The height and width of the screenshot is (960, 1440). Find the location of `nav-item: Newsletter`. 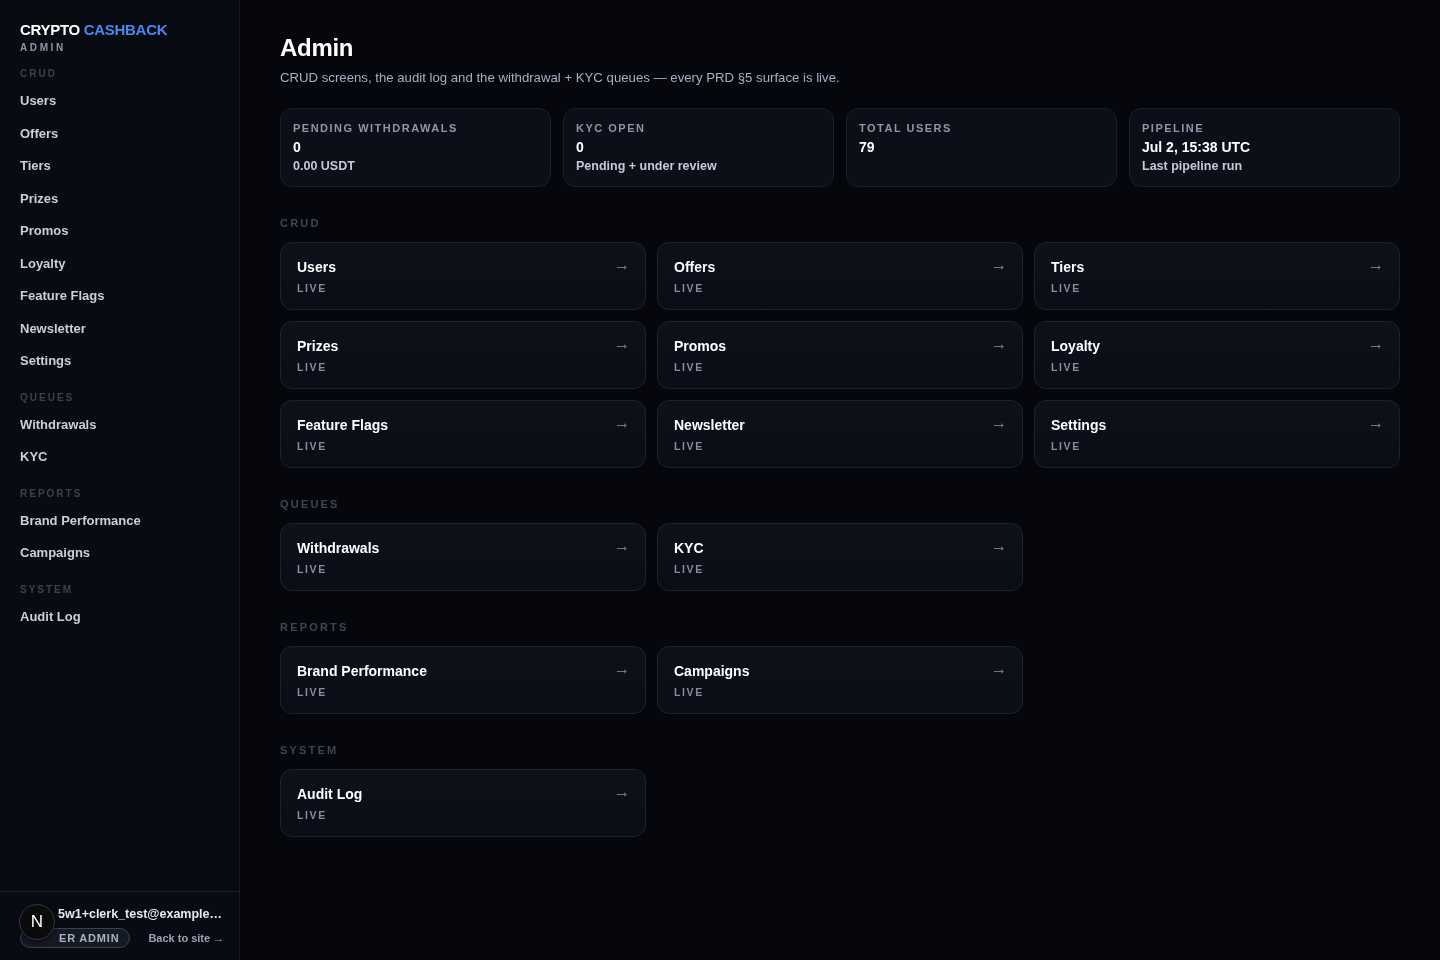

nav-item: Newsletter is located at coordinates (53, 328).